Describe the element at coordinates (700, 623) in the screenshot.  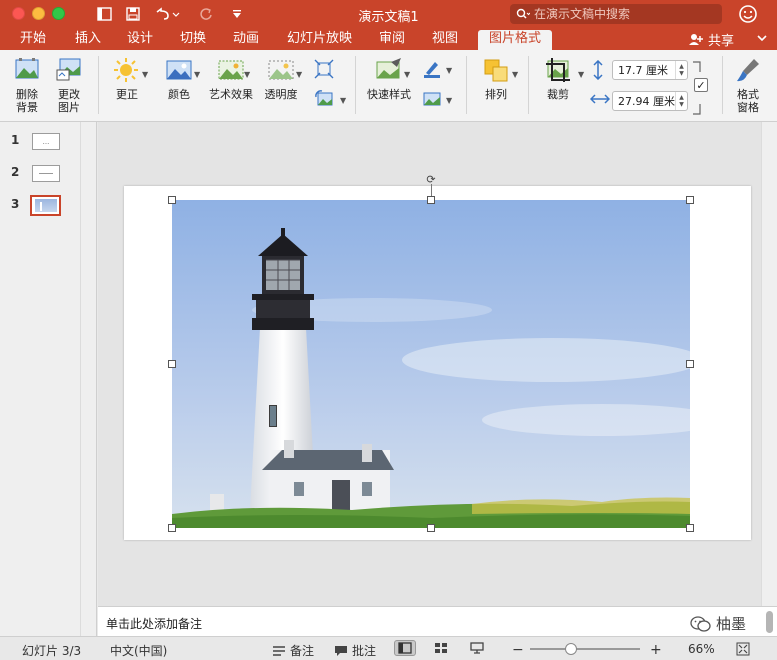
I see `wechat-logo-icon` at that location.